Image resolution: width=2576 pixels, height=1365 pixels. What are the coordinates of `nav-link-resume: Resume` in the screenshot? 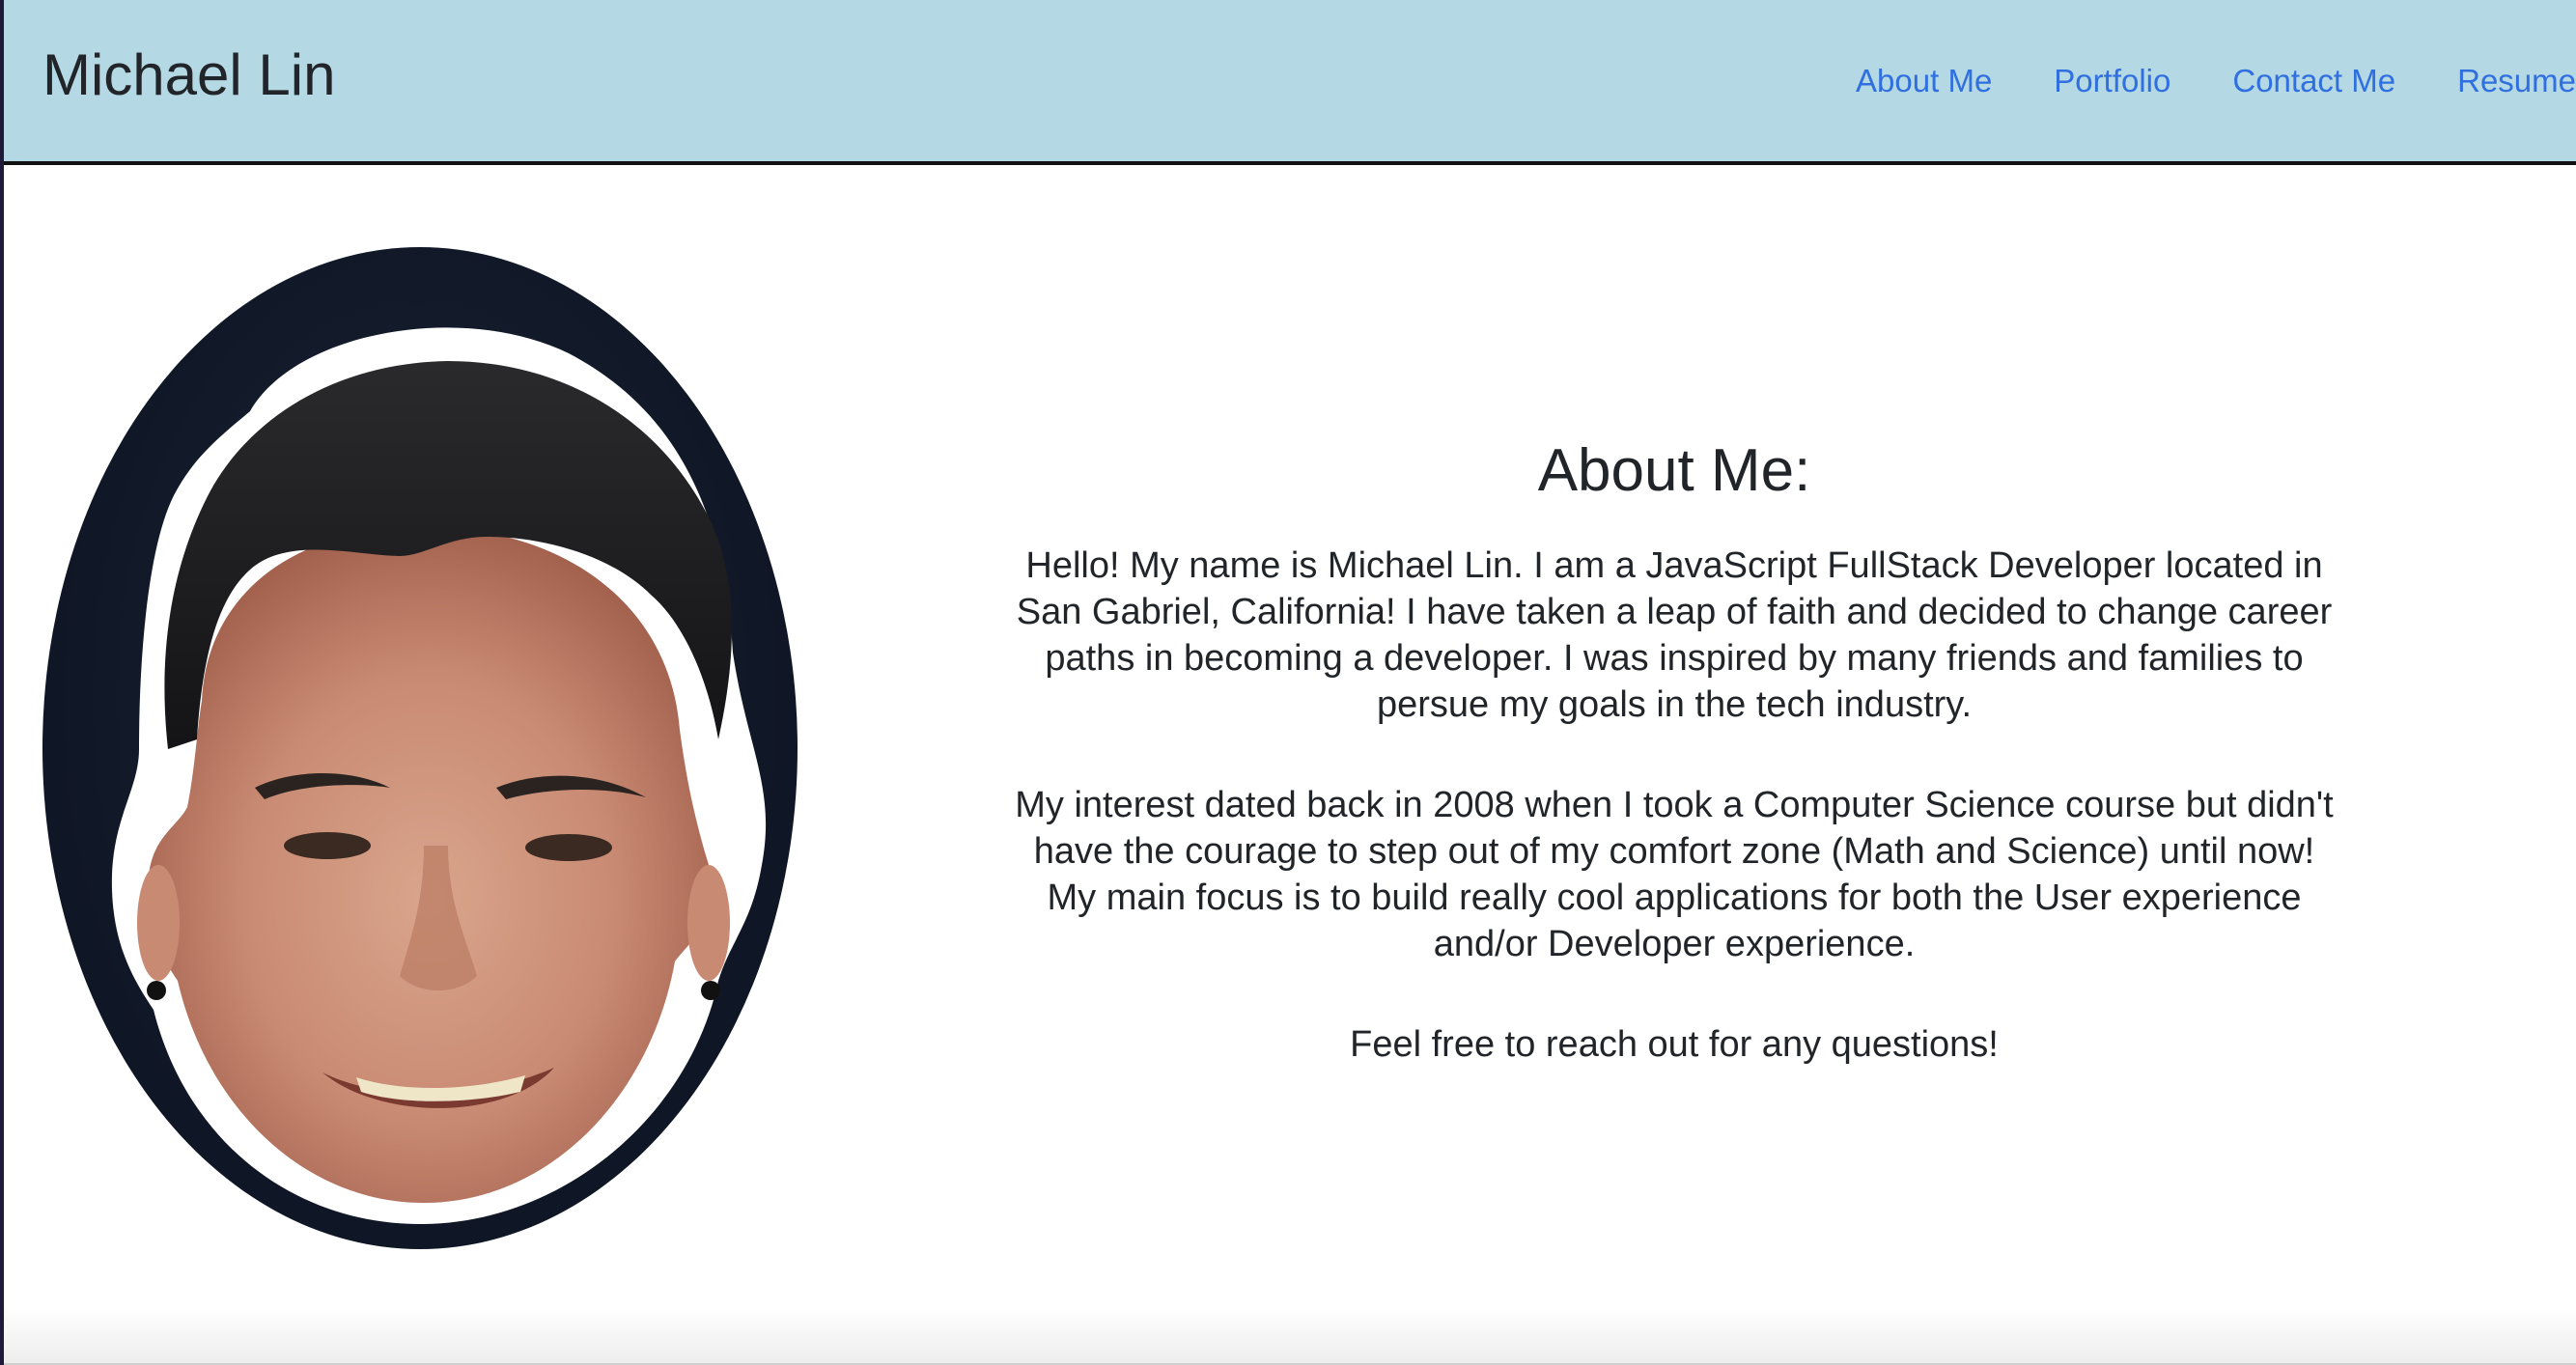 It's located at (2517, 81).